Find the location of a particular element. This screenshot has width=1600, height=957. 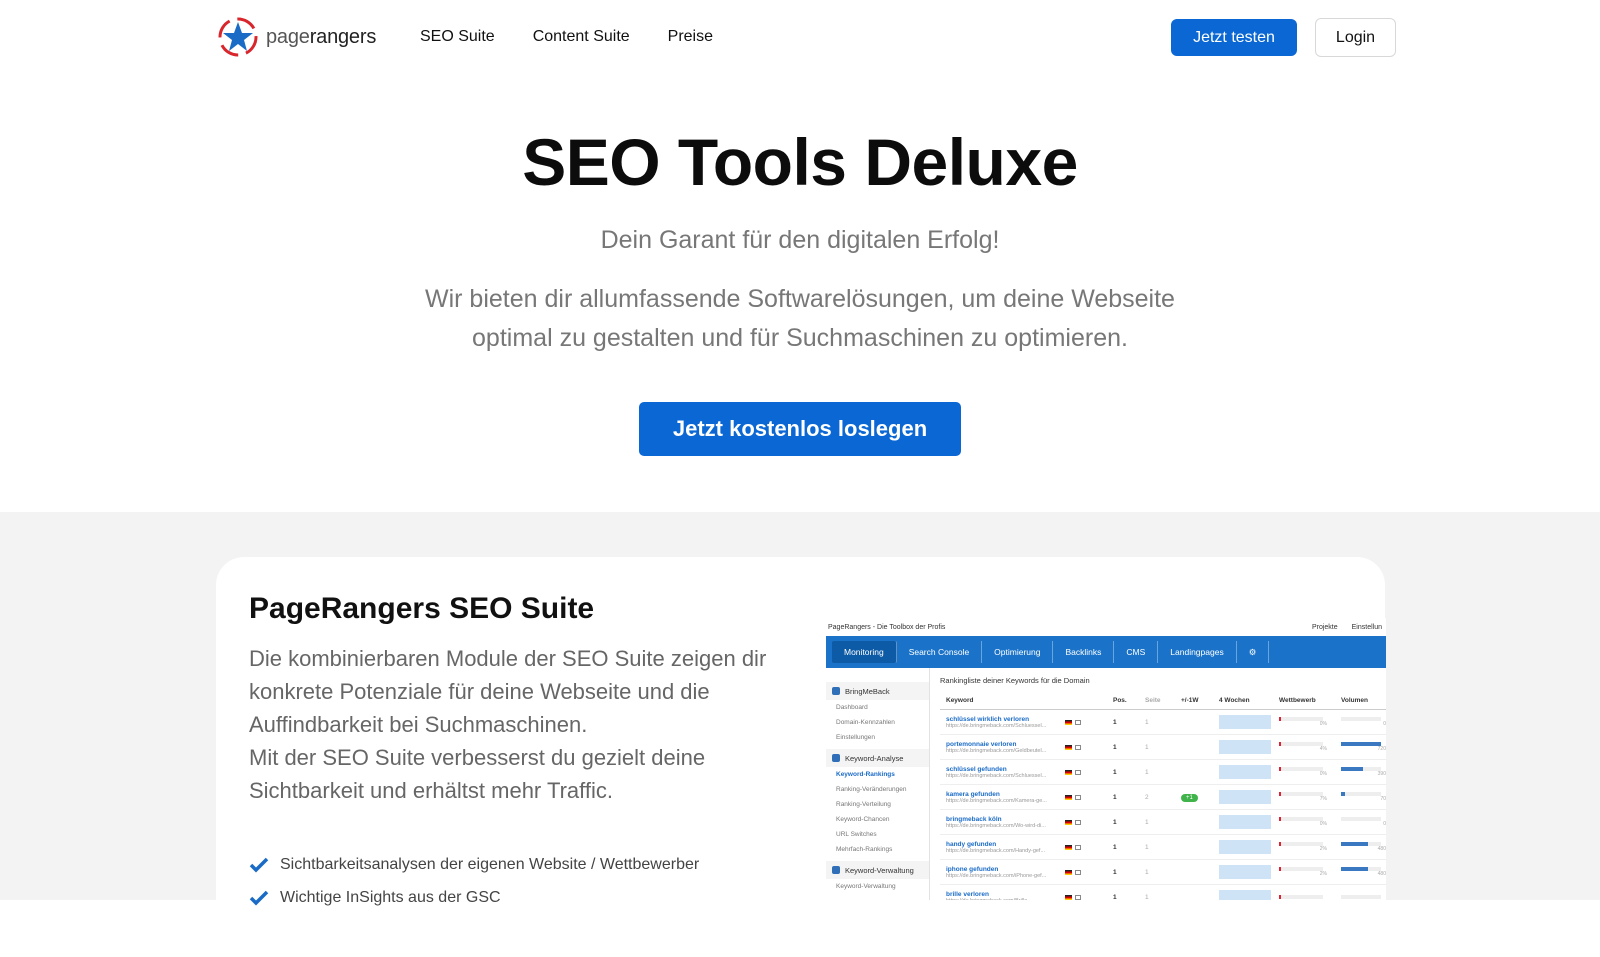

volume-value: 70 is located at coordinates (1383, 799).